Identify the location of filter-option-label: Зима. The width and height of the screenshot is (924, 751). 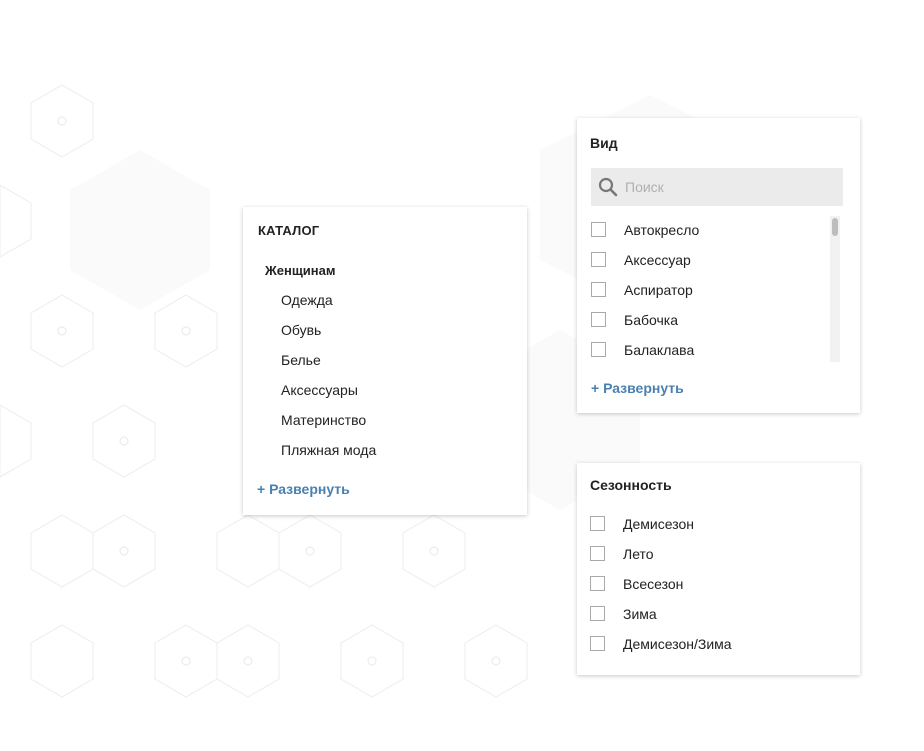
(640, 614).